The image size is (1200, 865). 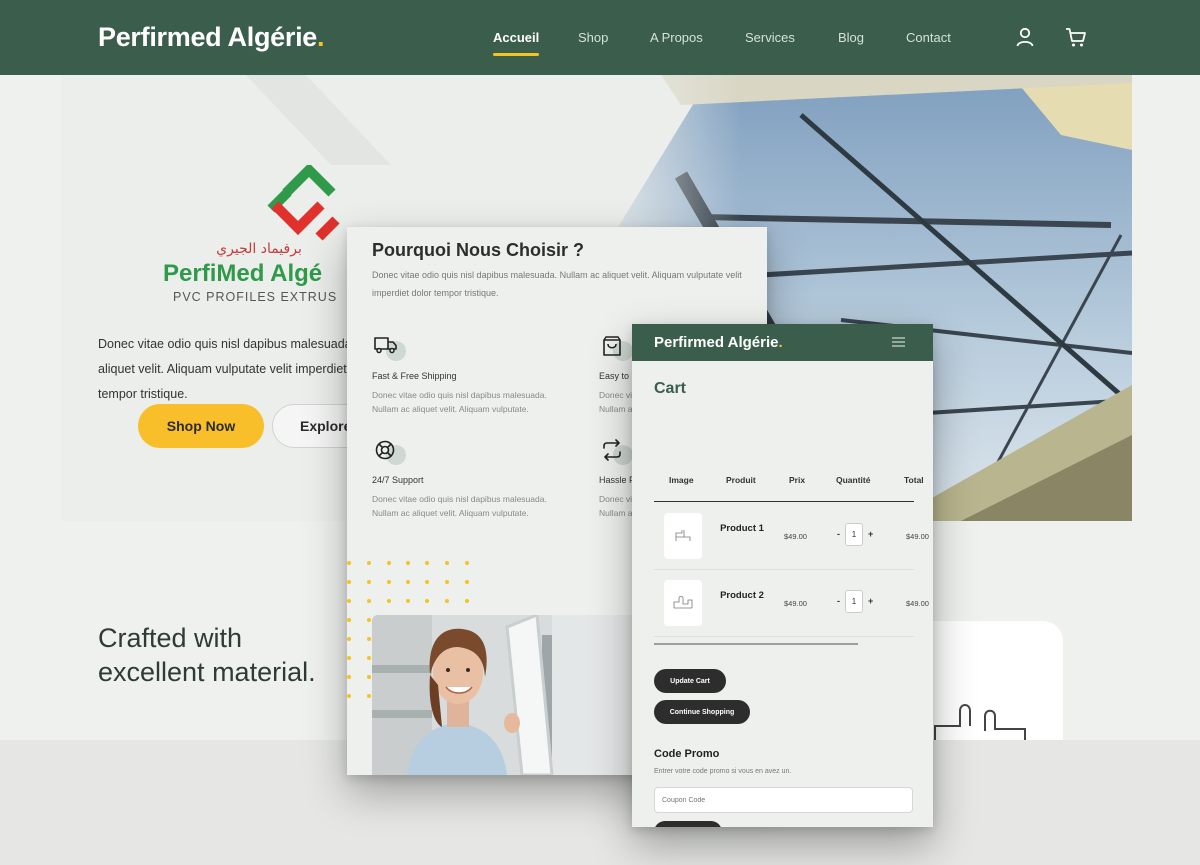 I want to click on table-row: Product 1 $49.00 - 1 + $49.00, so click(x=791, y=536).